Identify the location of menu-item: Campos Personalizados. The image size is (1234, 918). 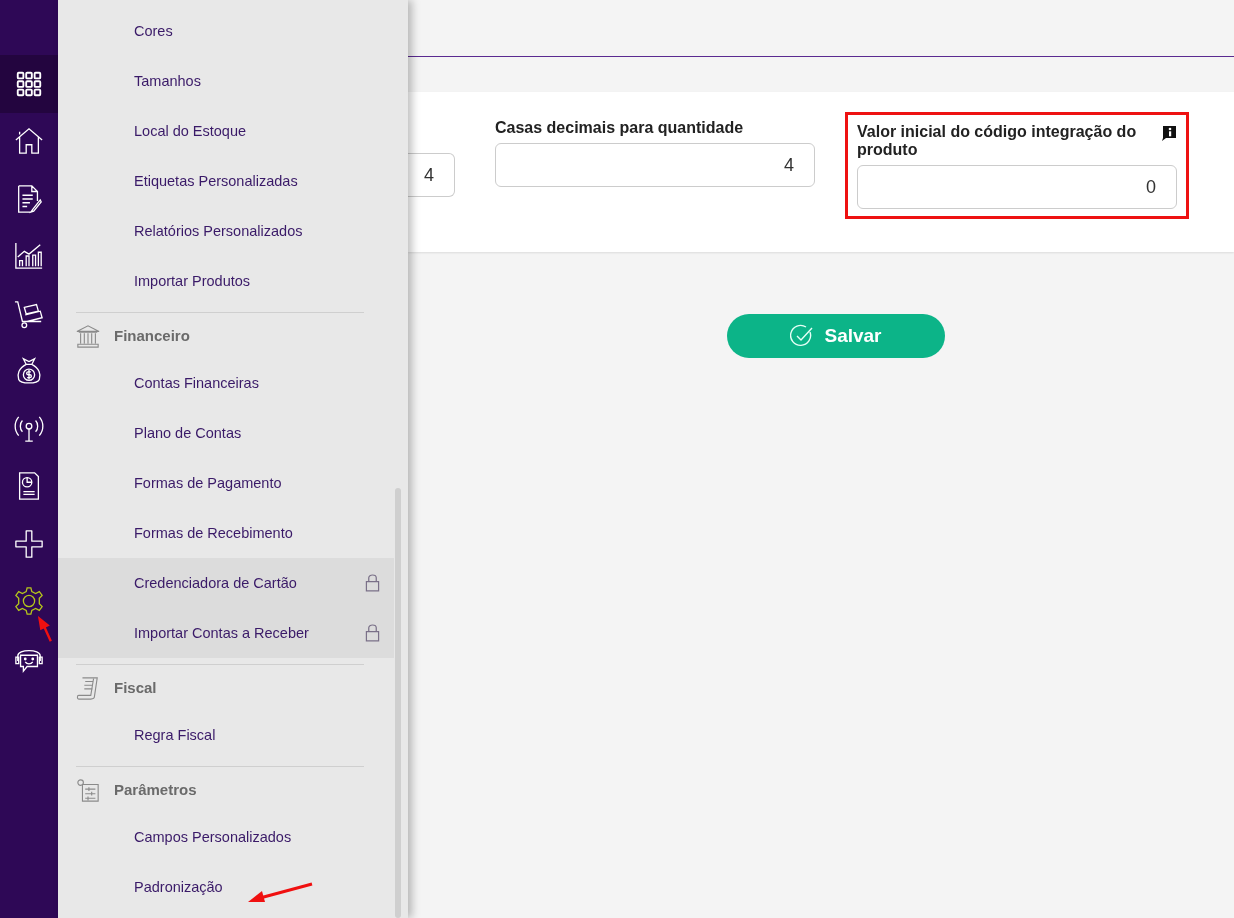
(226, 837).